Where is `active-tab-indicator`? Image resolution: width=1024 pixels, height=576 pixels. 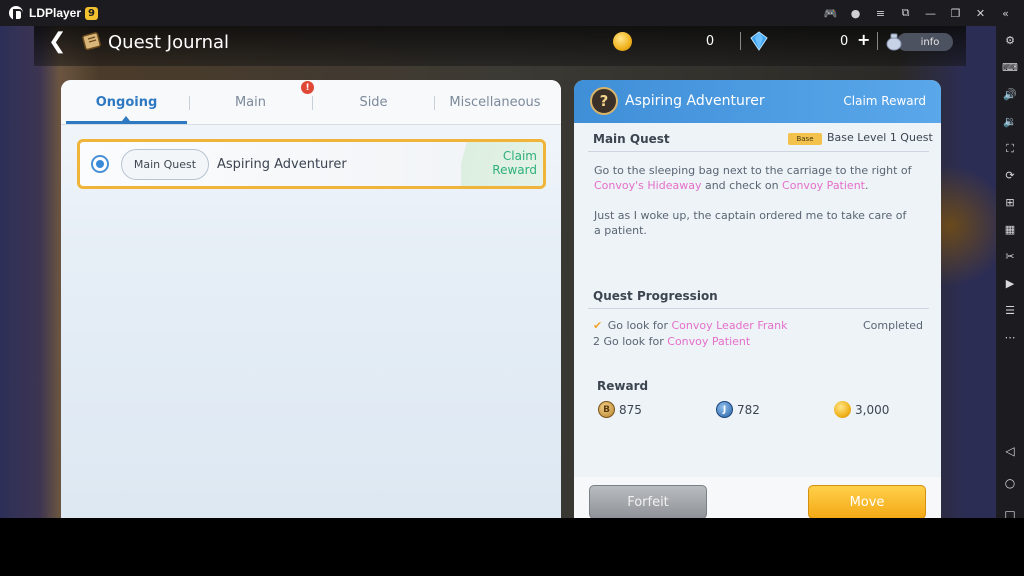 active-tab-indicator is located at coordinates (126, 120).